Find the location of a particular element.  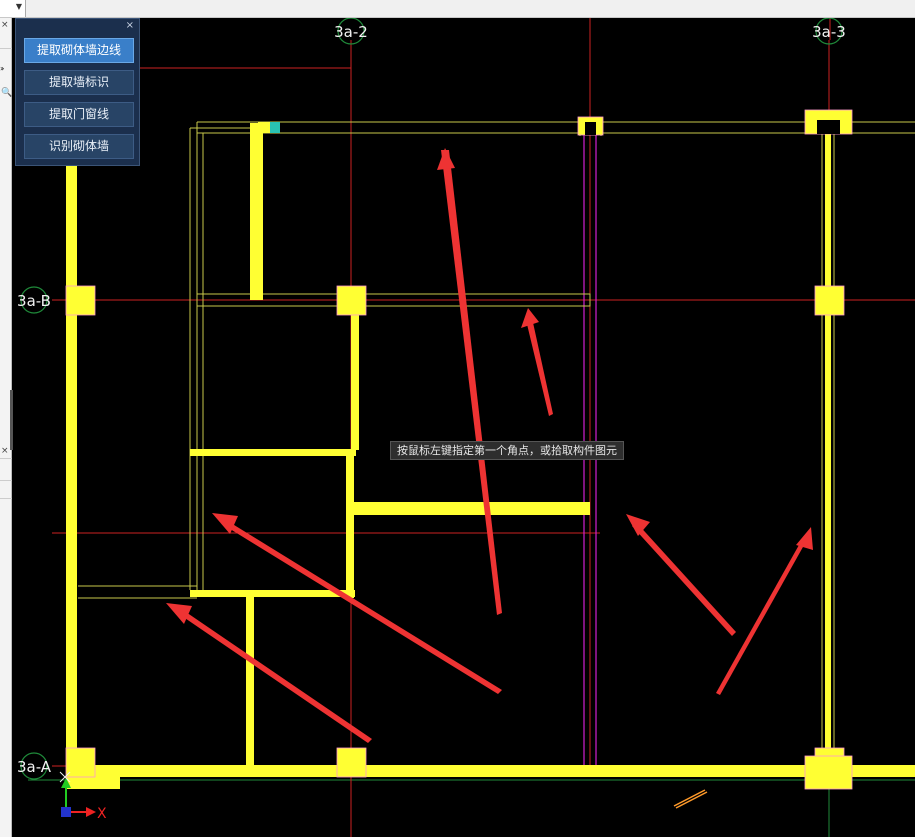

ucs-x-label: X is located at coordinates (102, 814).